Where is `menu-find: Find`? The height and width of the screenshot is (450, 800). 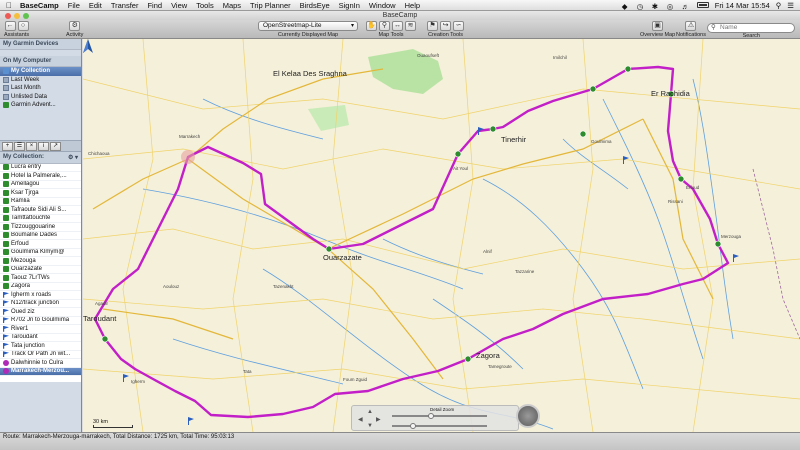 menu-find: Find is located at coordinates (154, 5).